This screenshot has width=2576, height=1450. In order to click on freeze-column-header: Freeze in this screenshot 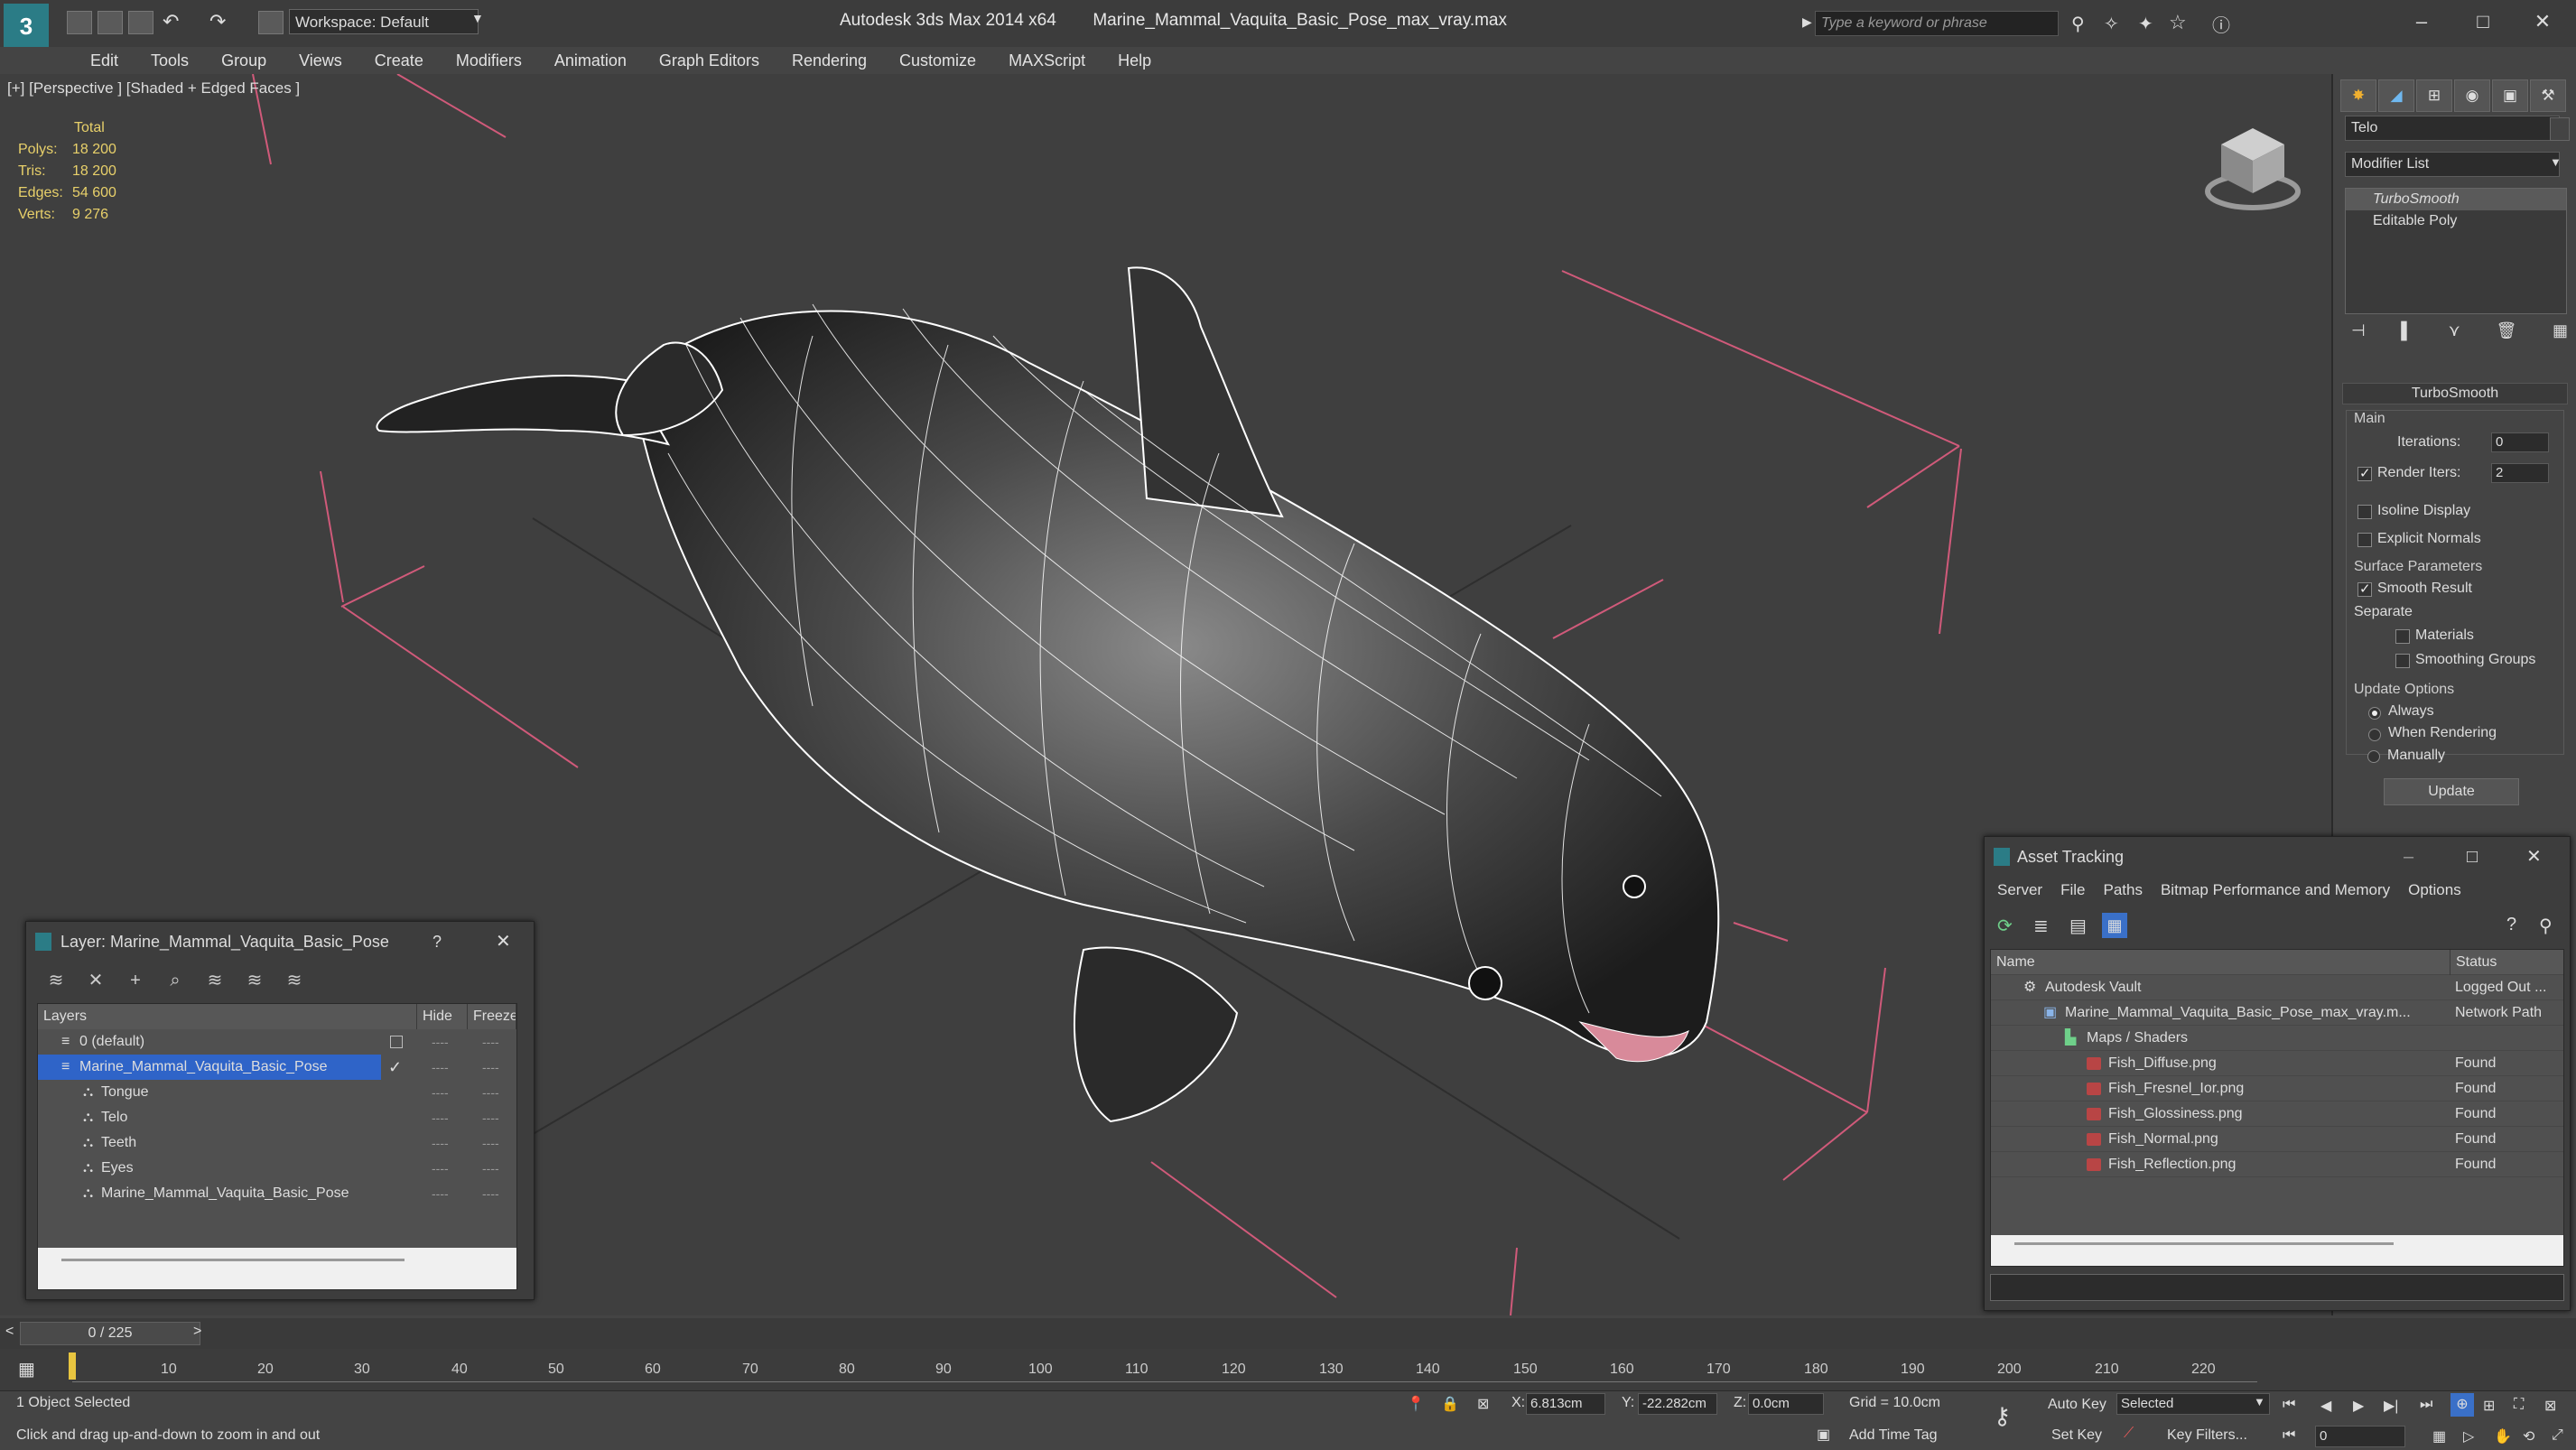, I will do `click(492, 1016)`.